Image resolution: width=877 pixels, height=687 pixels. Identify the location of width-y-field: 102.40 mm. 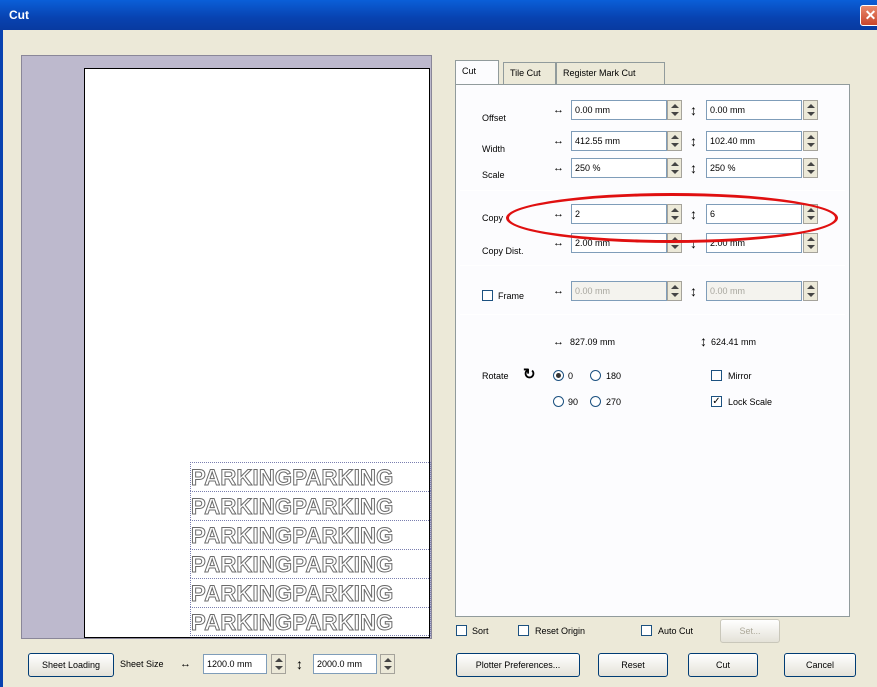
(754, 141).